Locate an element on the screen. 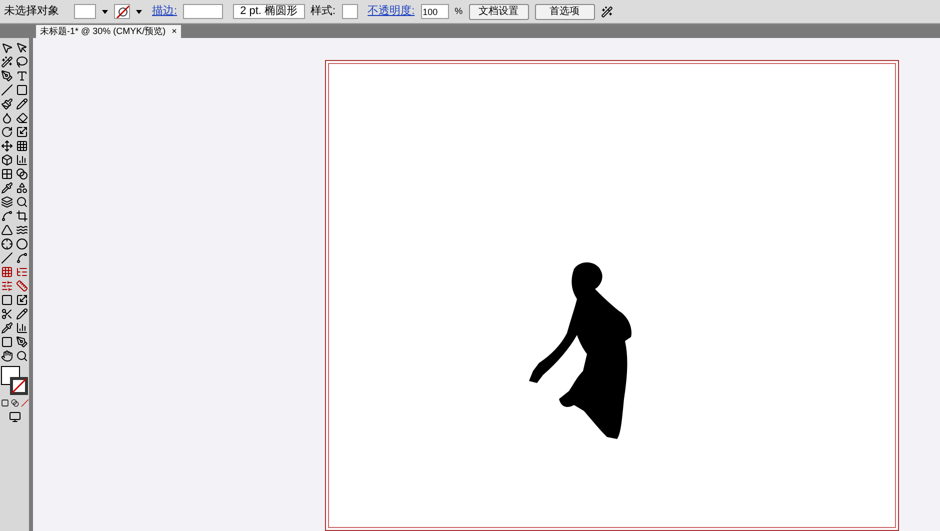 The height and width of the screenshot is (531, 940). text-icon is located at coordinates (22, 76).